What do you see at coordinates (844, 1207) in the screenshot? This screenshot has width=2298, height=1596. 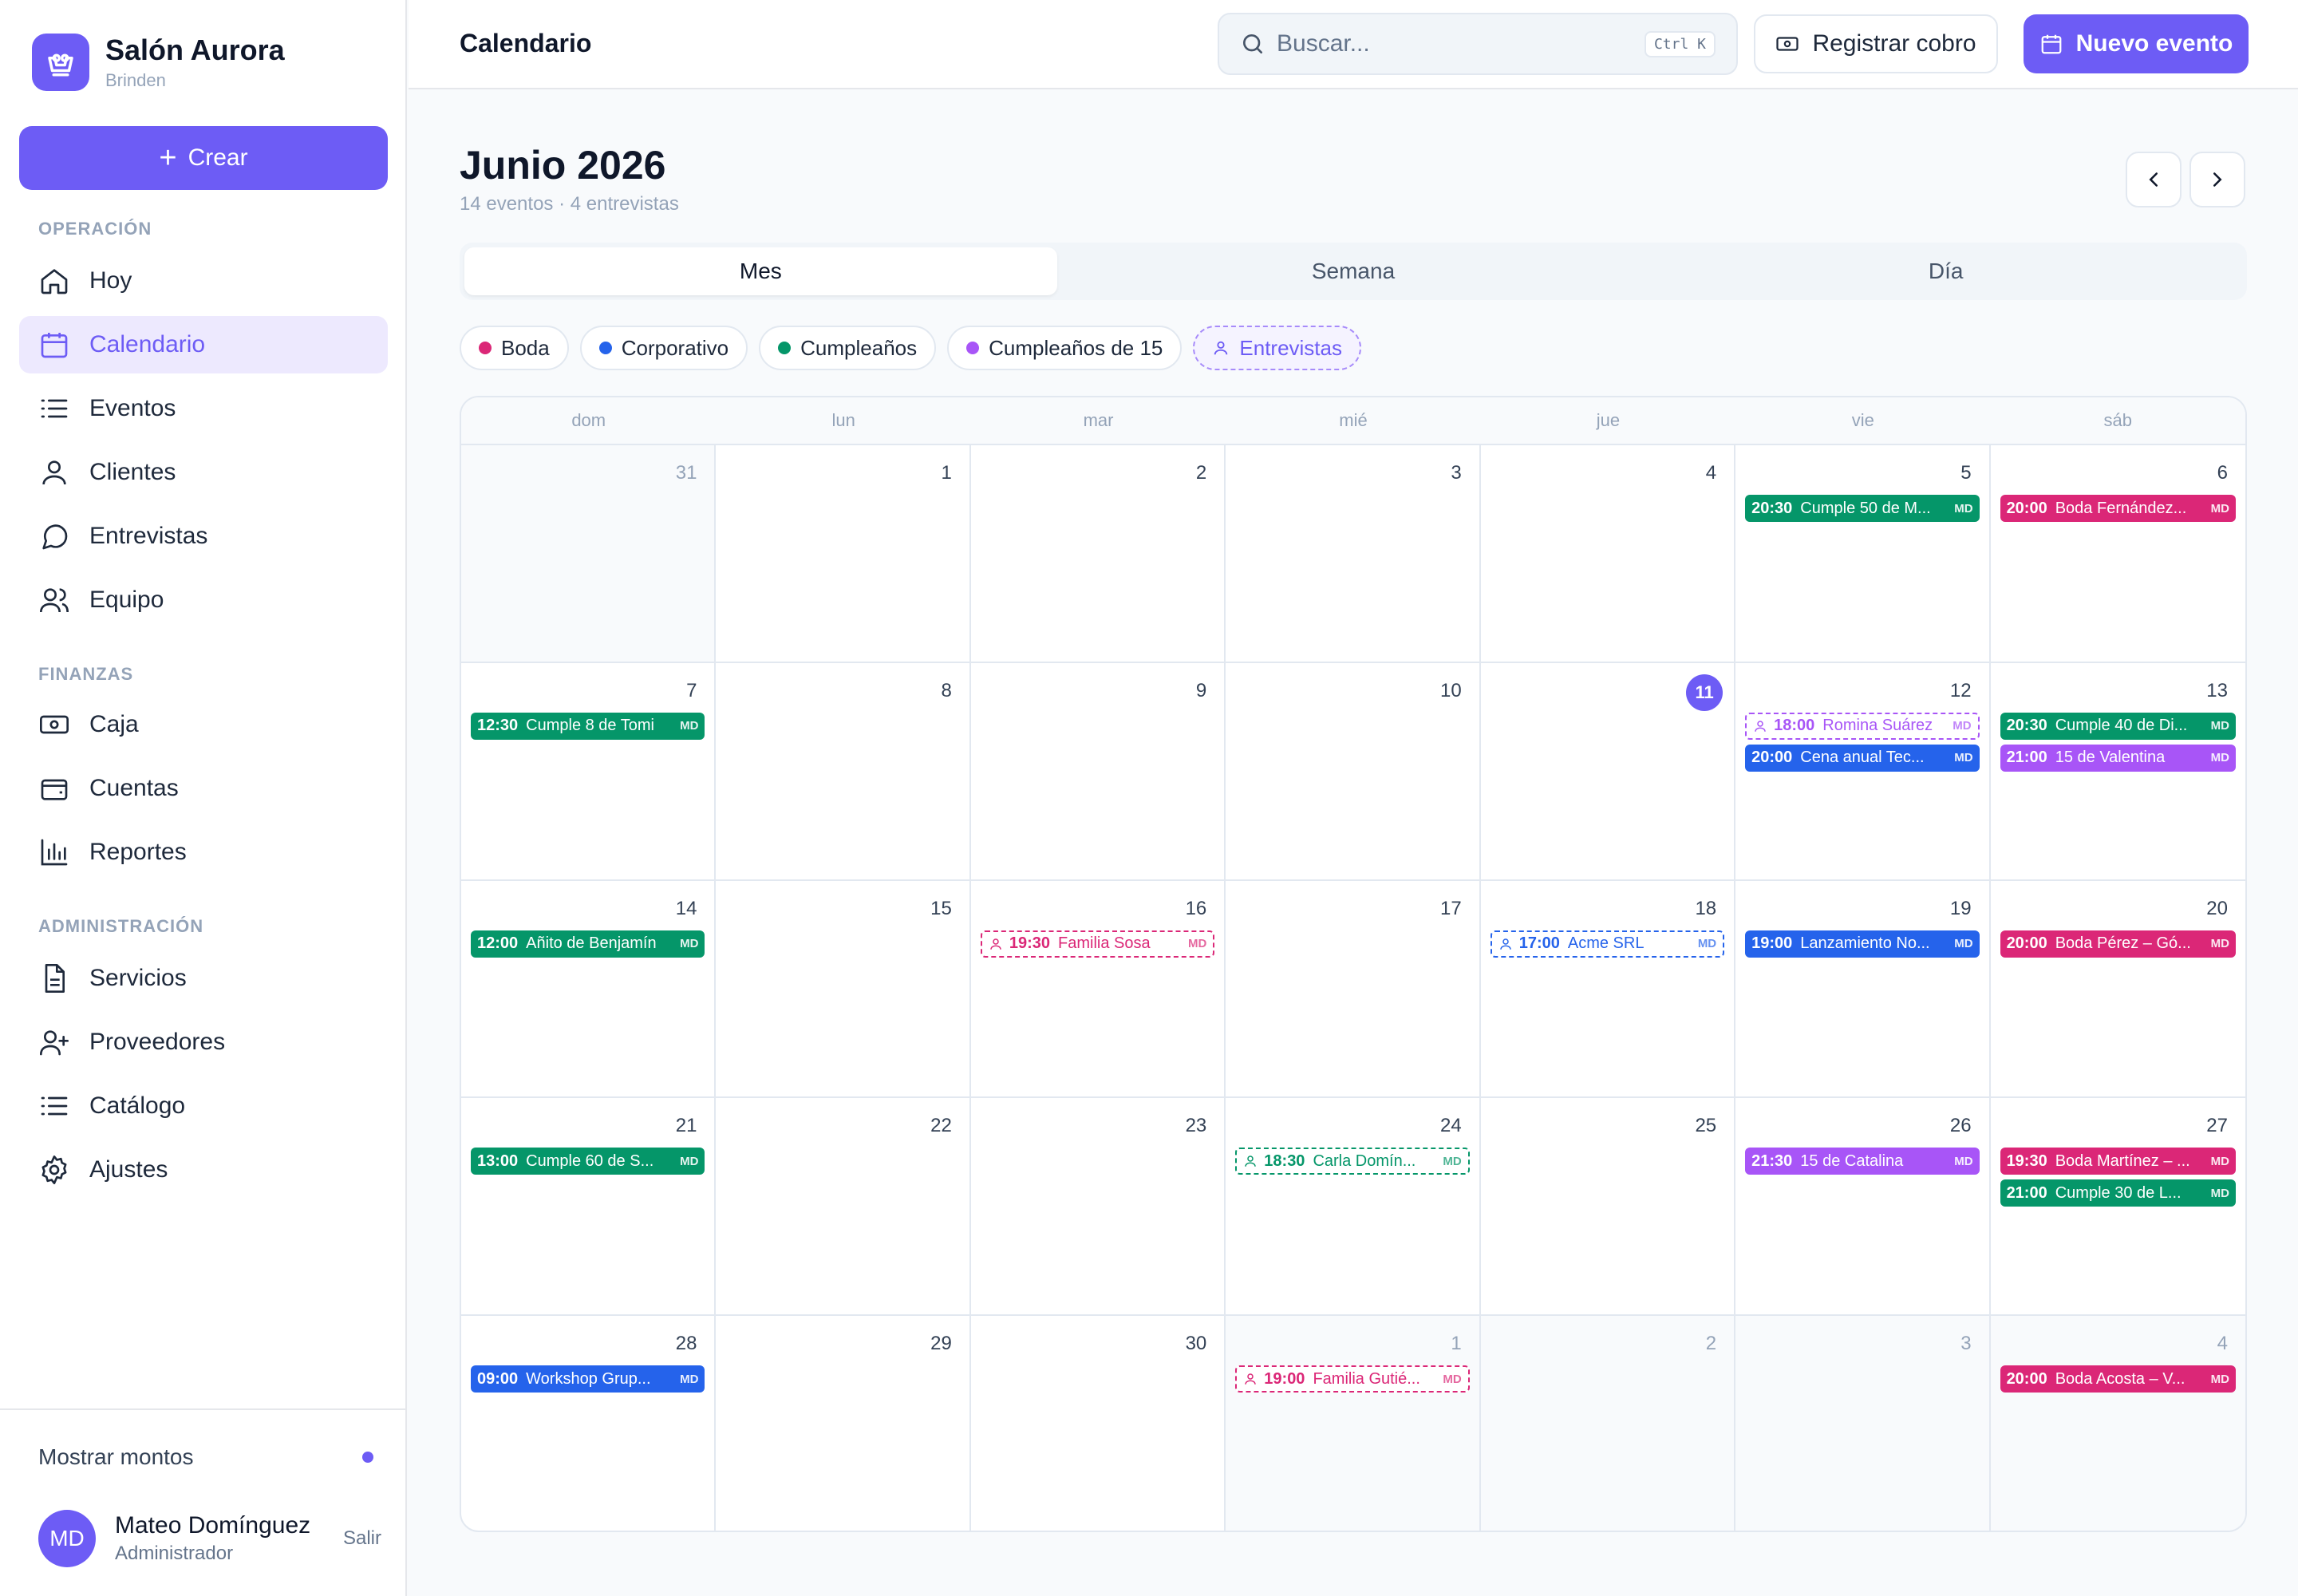 I see `day-cell: 22` at bounding box center [844, 1207].